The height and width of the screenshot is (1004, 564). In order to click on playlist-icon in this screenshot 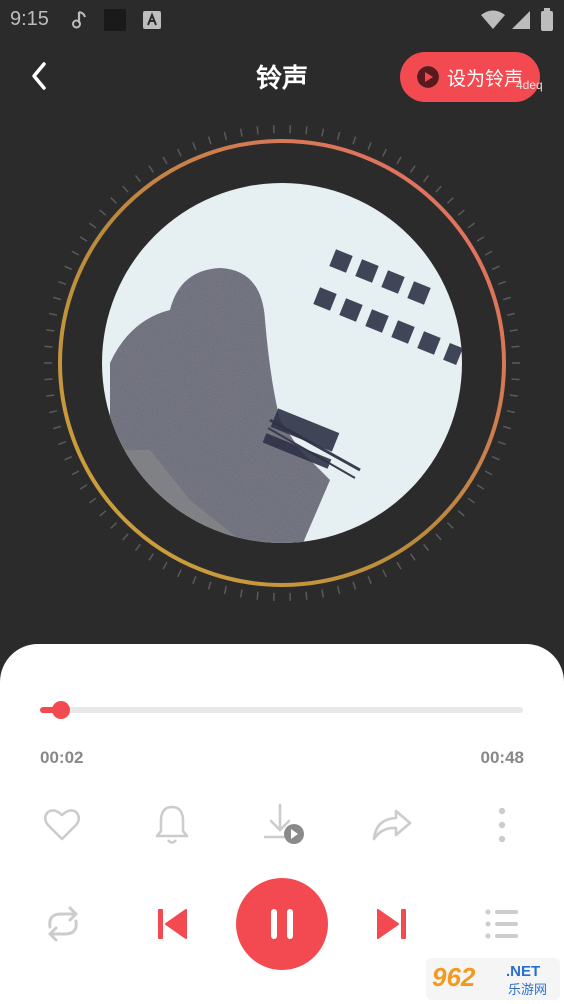, I will do `click(501, 924)`.